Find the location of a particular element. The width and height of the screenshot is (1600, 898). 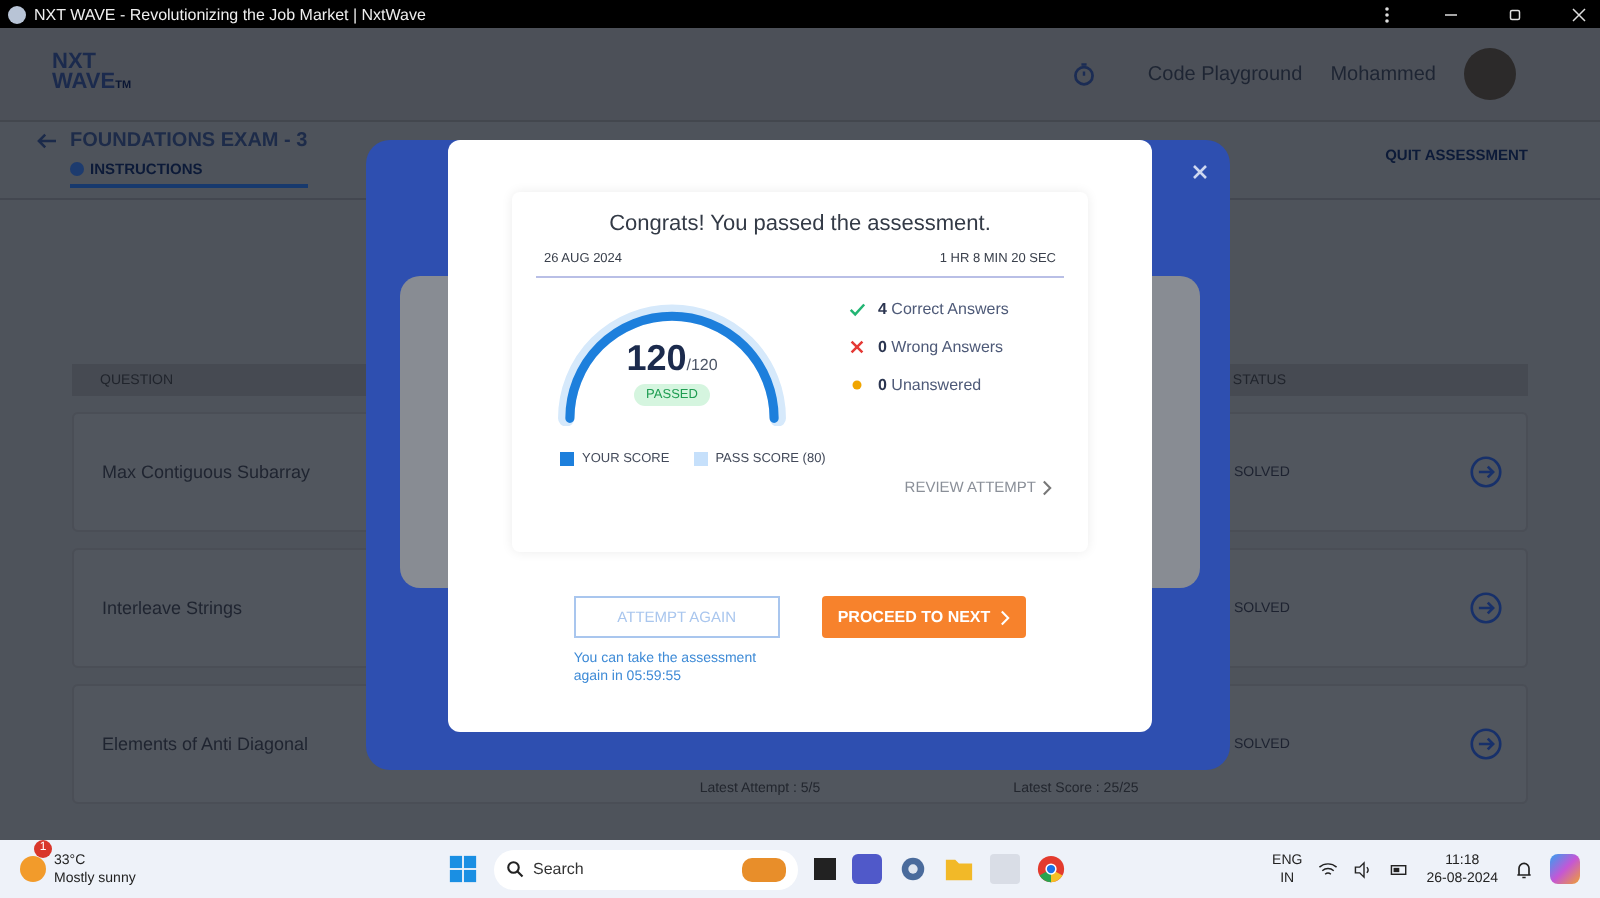

max-score: /120 is located at coordinates (702, 365).